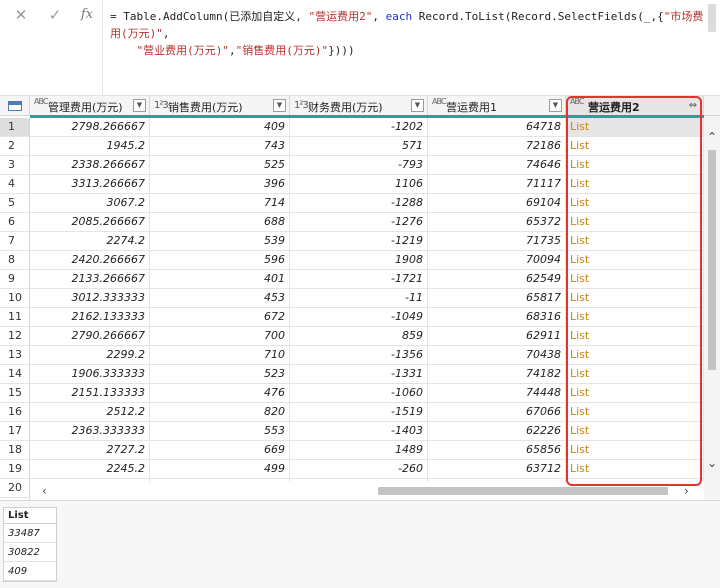 This screenshot has height=588, width=720. I want to click on table-cell: 596, so click(220, 260).